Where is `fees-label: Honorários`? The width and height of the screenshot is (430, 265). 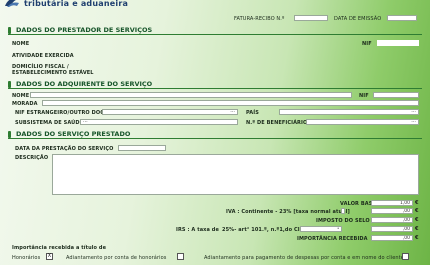
fees-label: Honorários is located at coordinates (26, 258).